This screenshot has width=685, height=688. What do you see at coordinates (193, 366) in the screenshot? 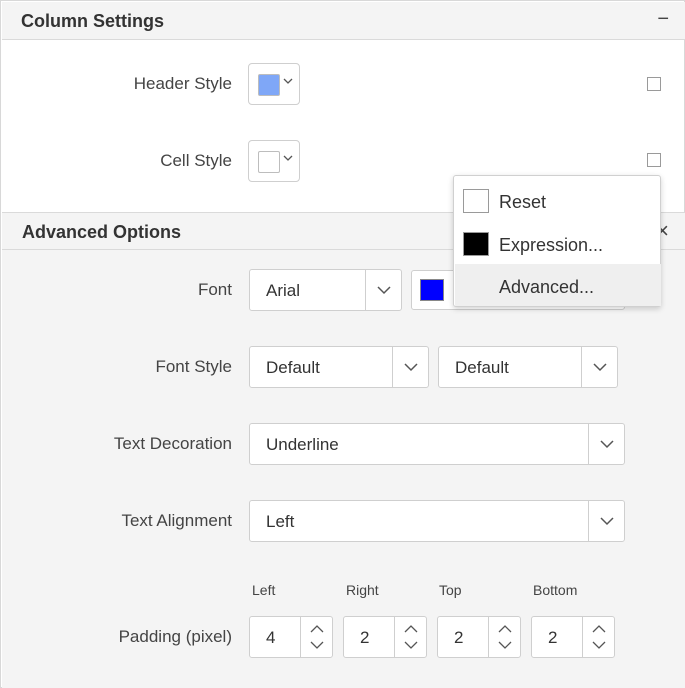
I see `font-style-label: Font Style` at bounding box center [193, 366].